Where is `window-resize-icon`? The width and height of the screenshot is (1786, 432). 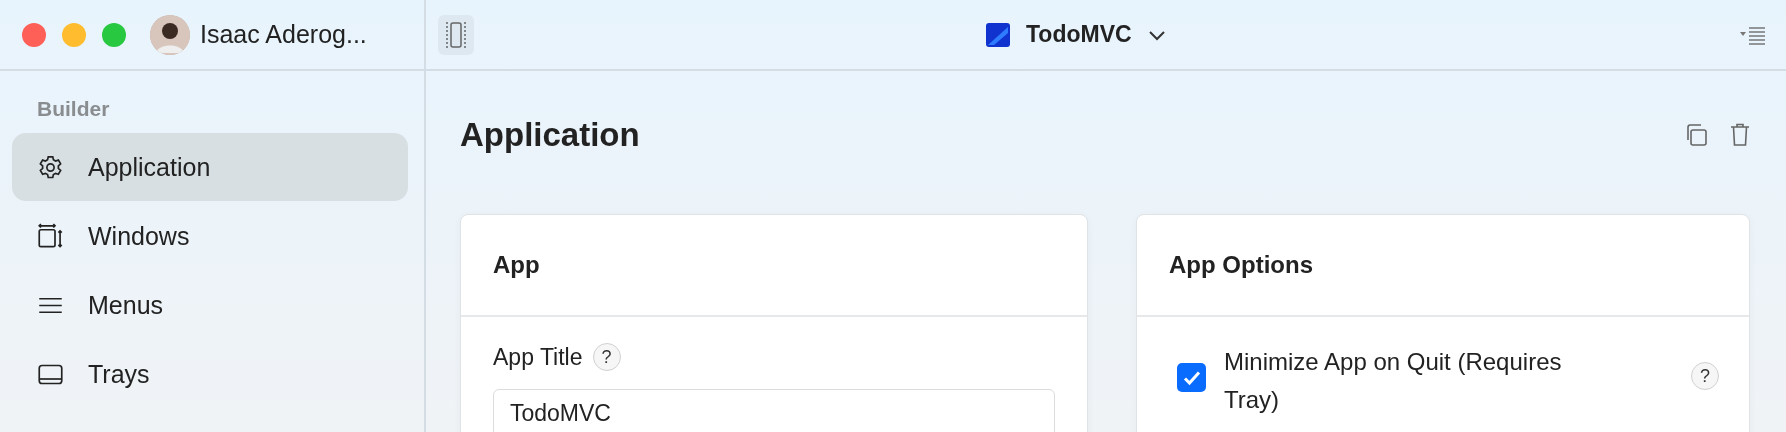 window-resize-icon is located at coordinates (50, 236).